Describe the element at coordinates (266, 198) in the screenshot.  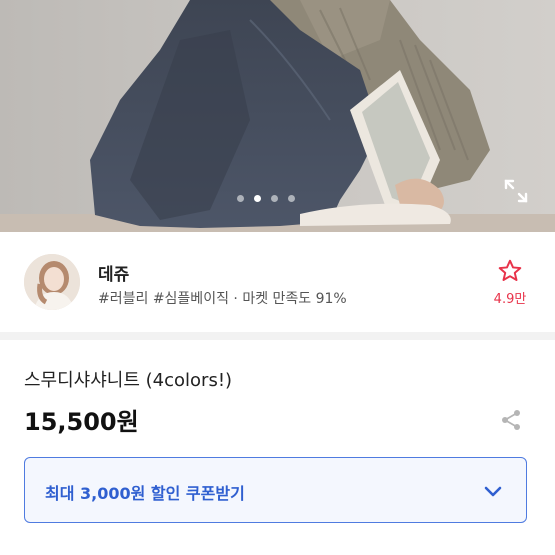
I see `image-pagination` at that location.